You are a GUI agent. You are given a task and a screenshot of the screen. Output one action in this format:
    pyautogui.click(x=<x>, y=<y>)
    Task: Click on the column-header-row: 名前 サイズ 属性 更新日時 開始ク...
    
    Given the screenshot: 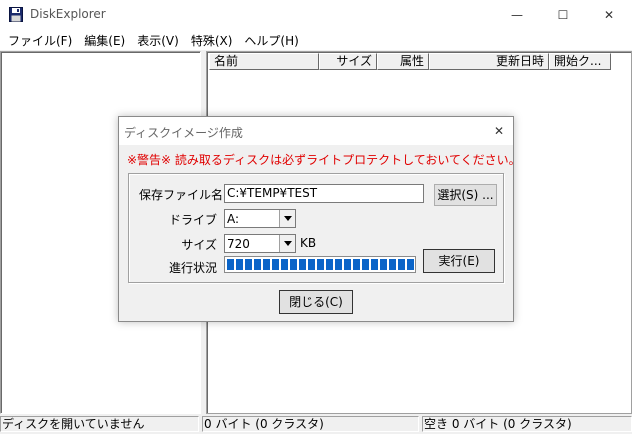 What is the action you would take?
    pyautogui.click(x=410, y=61)
    